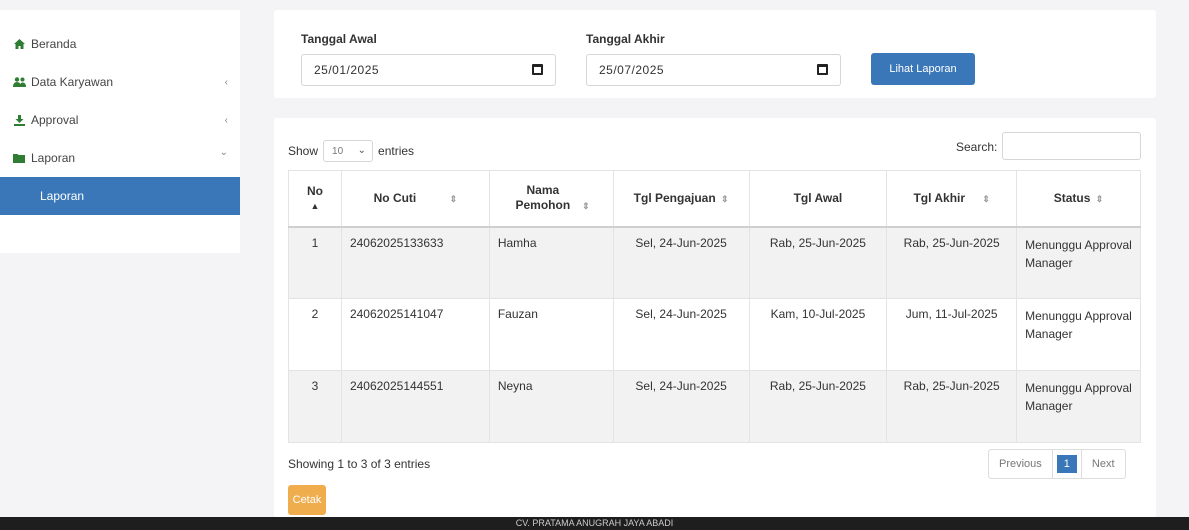  What do you see at coordinates (120, 120) in the screenshot?
I see `sidebar-item-approval: Approval ‹` at bounding box center [120, 120].